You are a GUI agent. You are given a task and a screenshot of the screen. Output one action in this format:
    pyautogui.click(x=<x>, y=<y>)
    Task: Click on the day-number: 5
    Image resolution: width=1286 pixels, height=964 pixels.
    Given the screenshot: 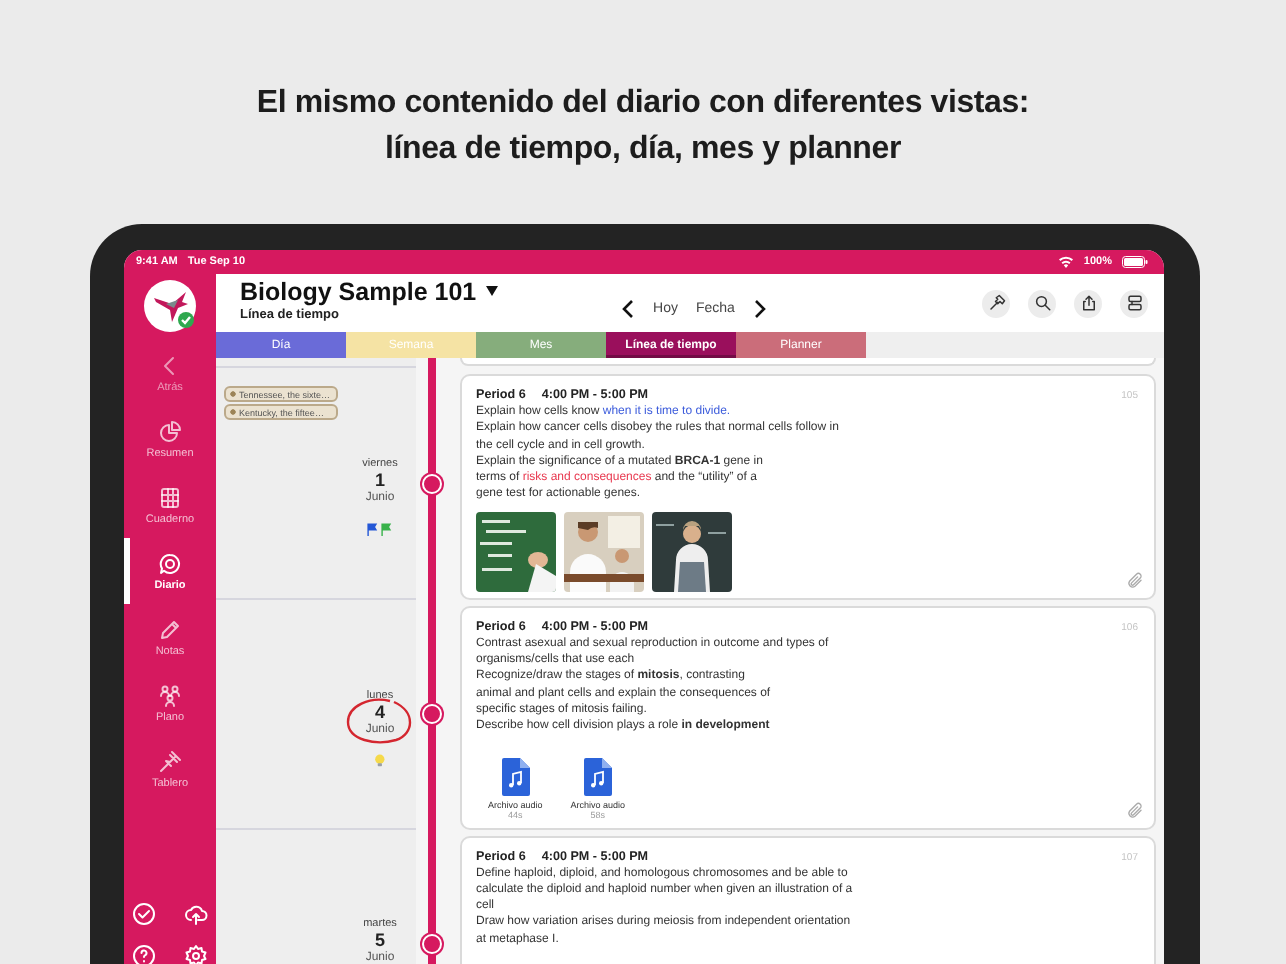 What is the action you would take?
    pyautogui.click(x=379, y=941)
    